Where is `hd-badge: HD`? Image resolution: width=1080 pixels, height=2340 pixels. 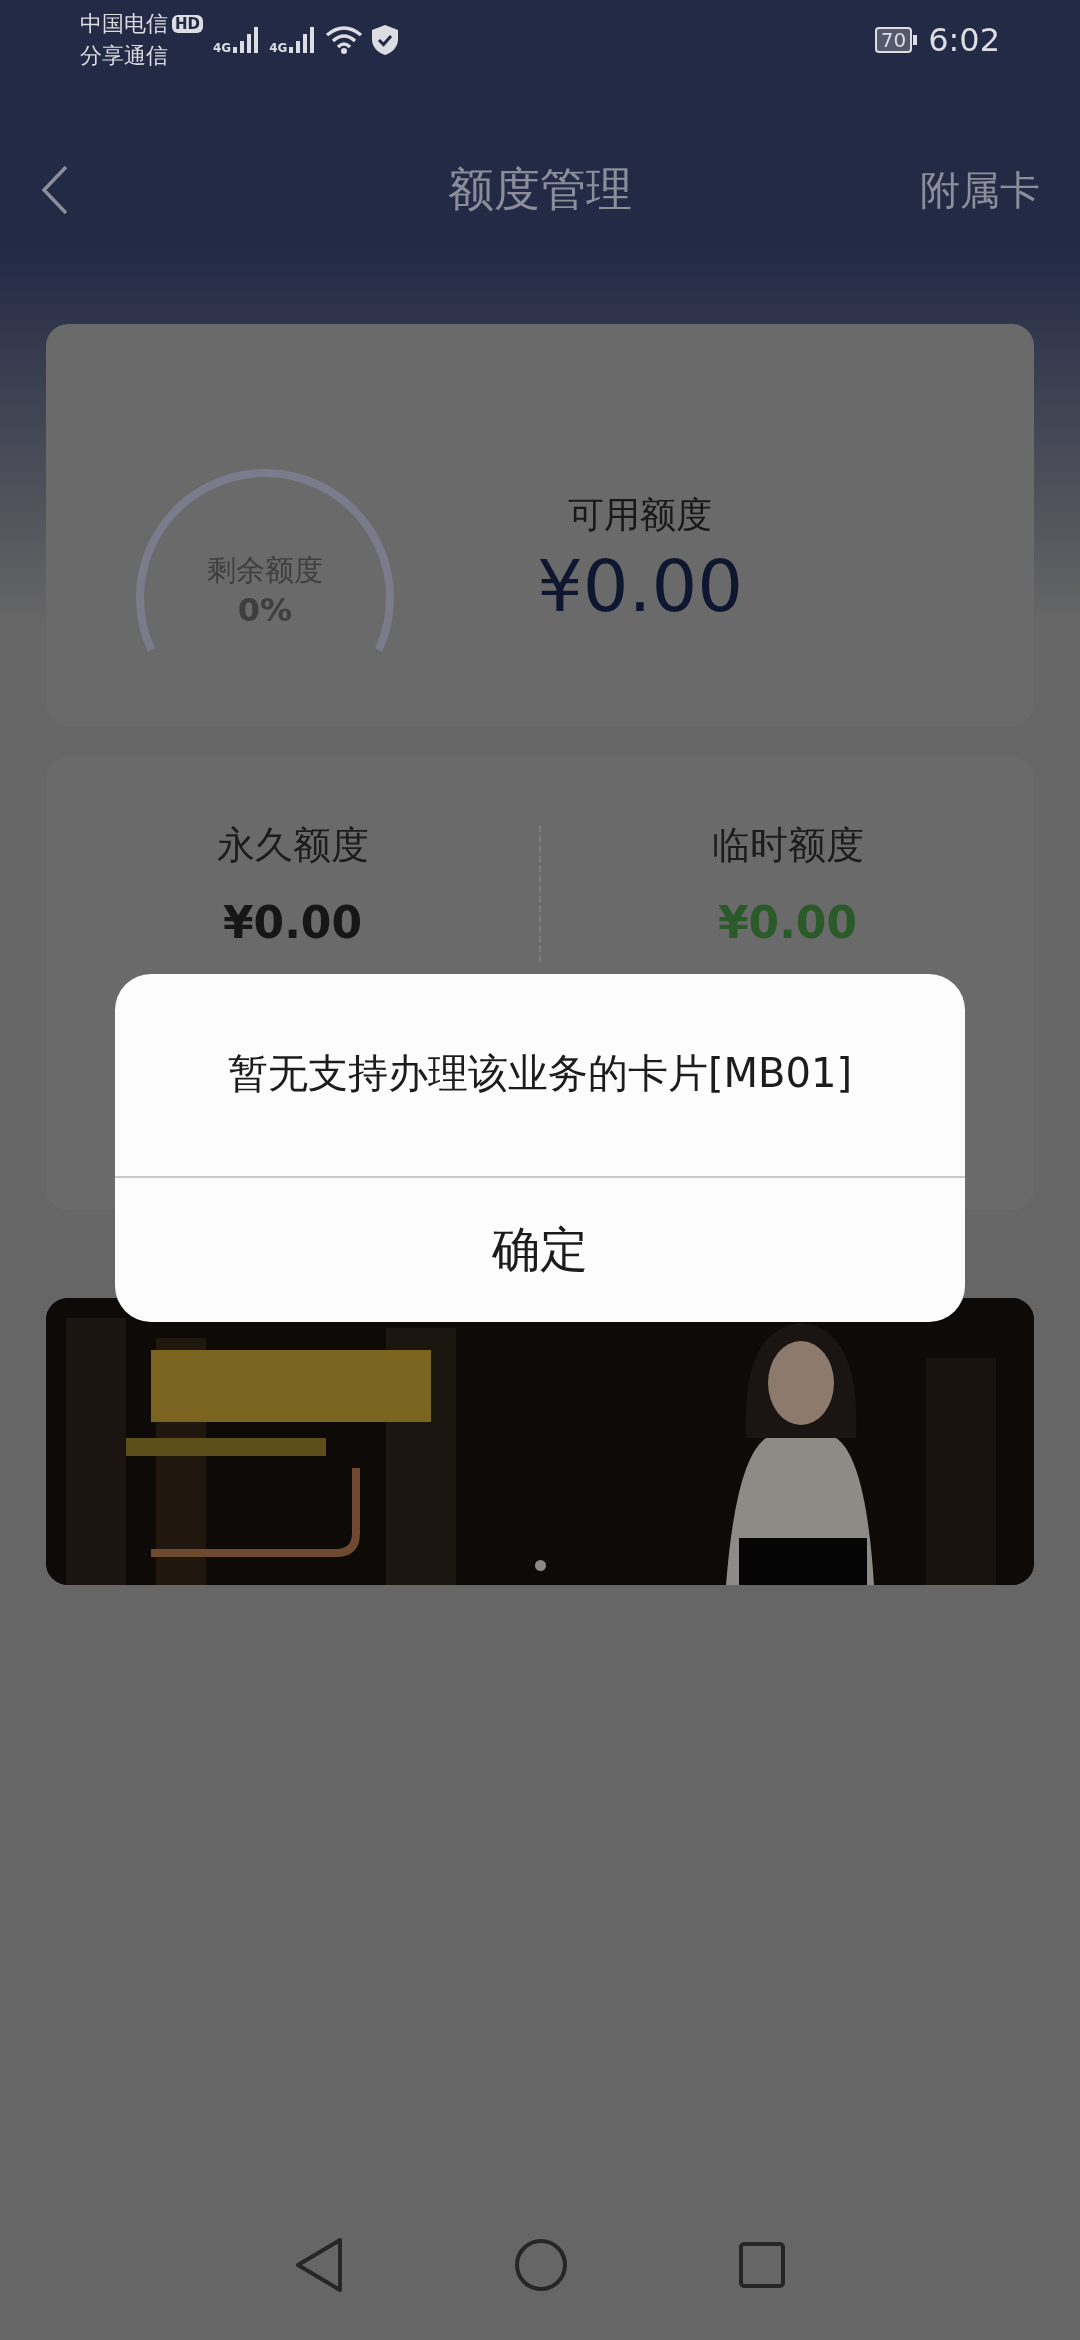
hd-badge: HD is located at coordinates (187, 24).